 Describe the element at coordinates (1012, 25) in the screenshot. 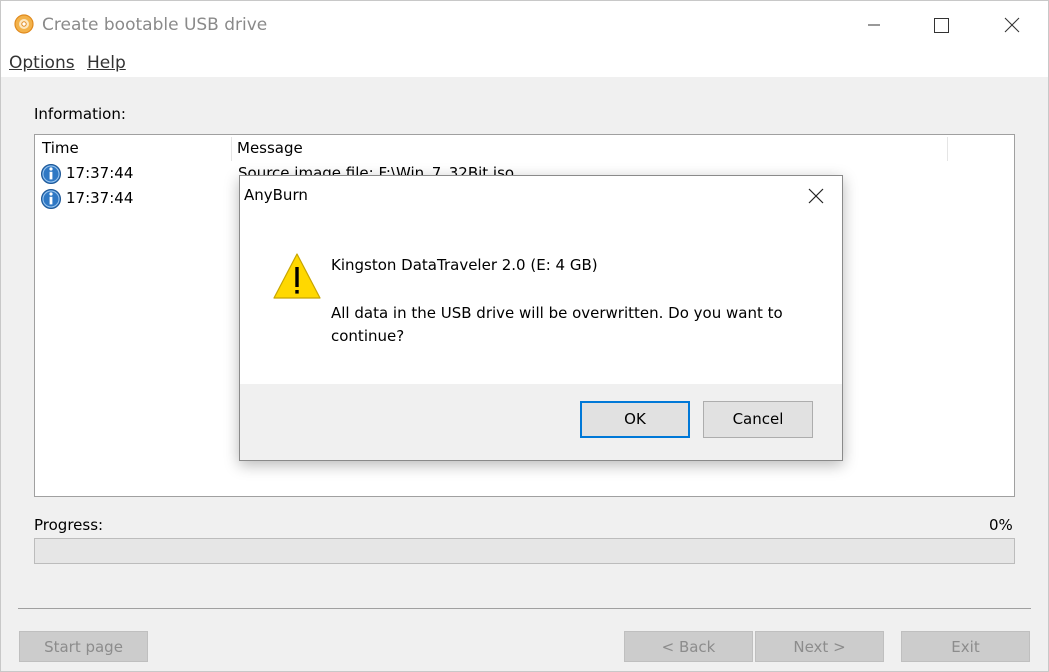

I see `close-icon` at that location.